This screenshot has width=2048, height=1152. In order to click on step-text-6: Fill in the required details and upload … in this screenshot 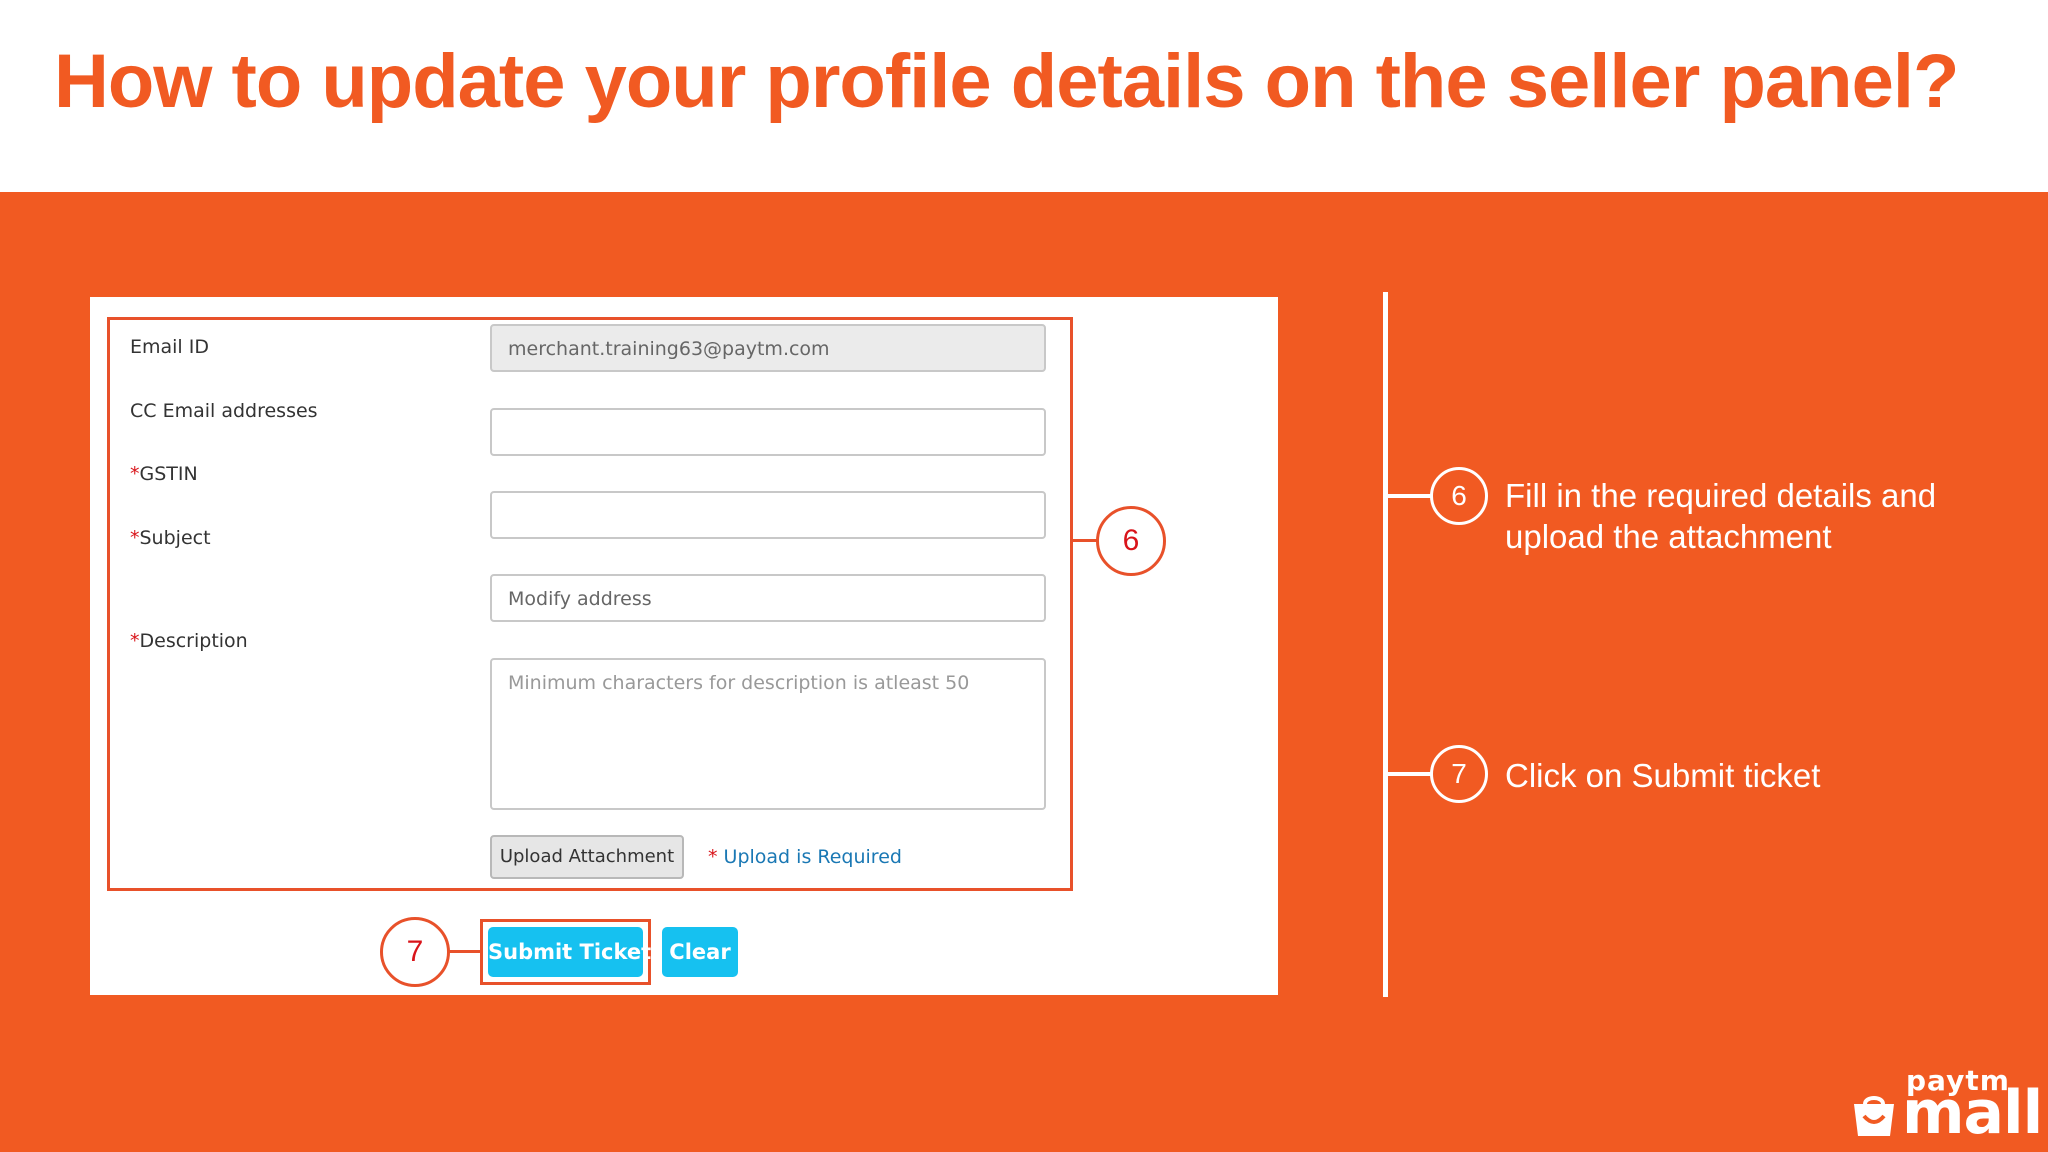, I will do `click(1721, 516)`.